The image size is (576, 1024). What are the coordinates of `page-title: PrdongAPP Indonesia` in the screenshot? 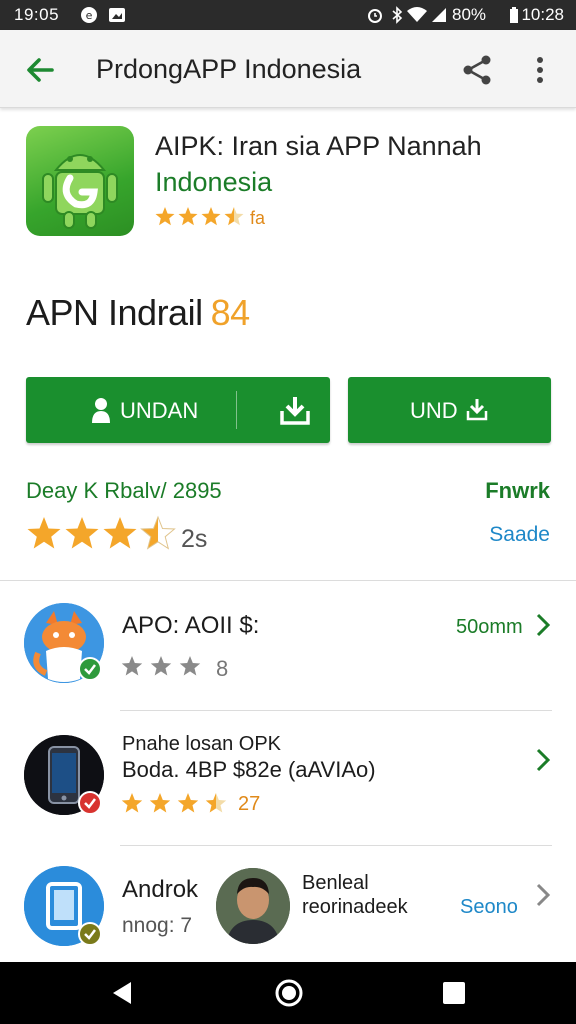 It's located at (229, 69).